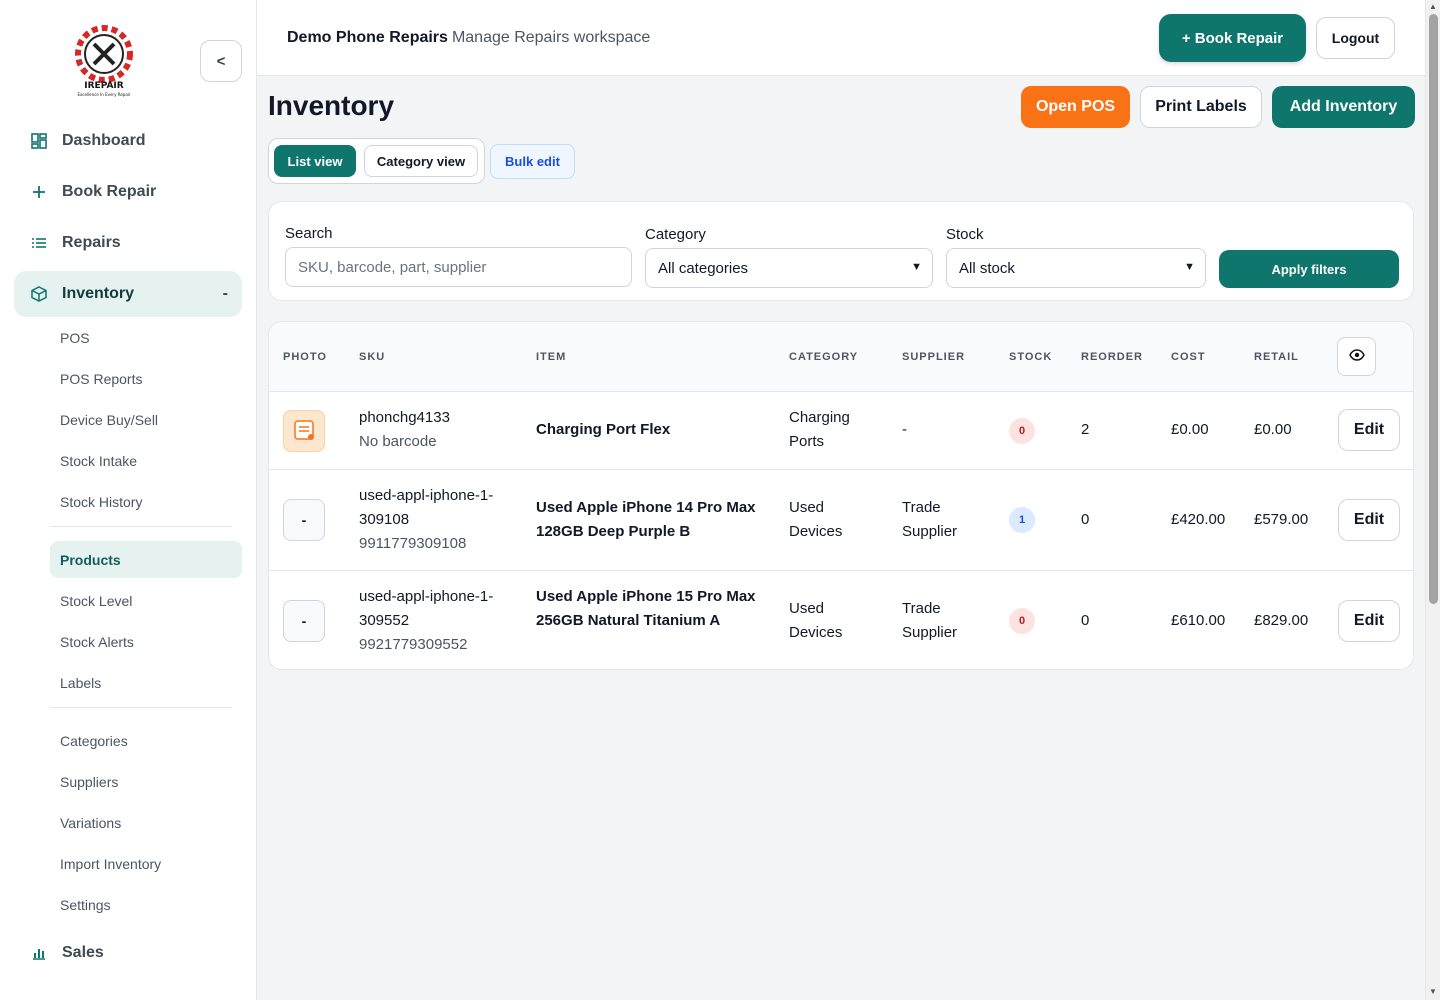 This screenshot has width=1440, height=1000. I want to click on sidebar-item-repairs: Repairs, so click(128, 243).